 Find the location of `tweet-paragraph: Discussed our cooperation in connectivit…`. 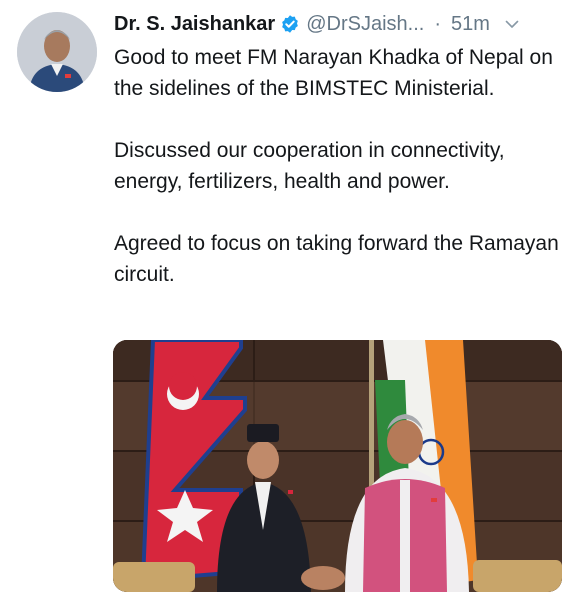

tweet-paragraph: Discussed our cooperation in connectivit… is located at coordinates (309, 166).